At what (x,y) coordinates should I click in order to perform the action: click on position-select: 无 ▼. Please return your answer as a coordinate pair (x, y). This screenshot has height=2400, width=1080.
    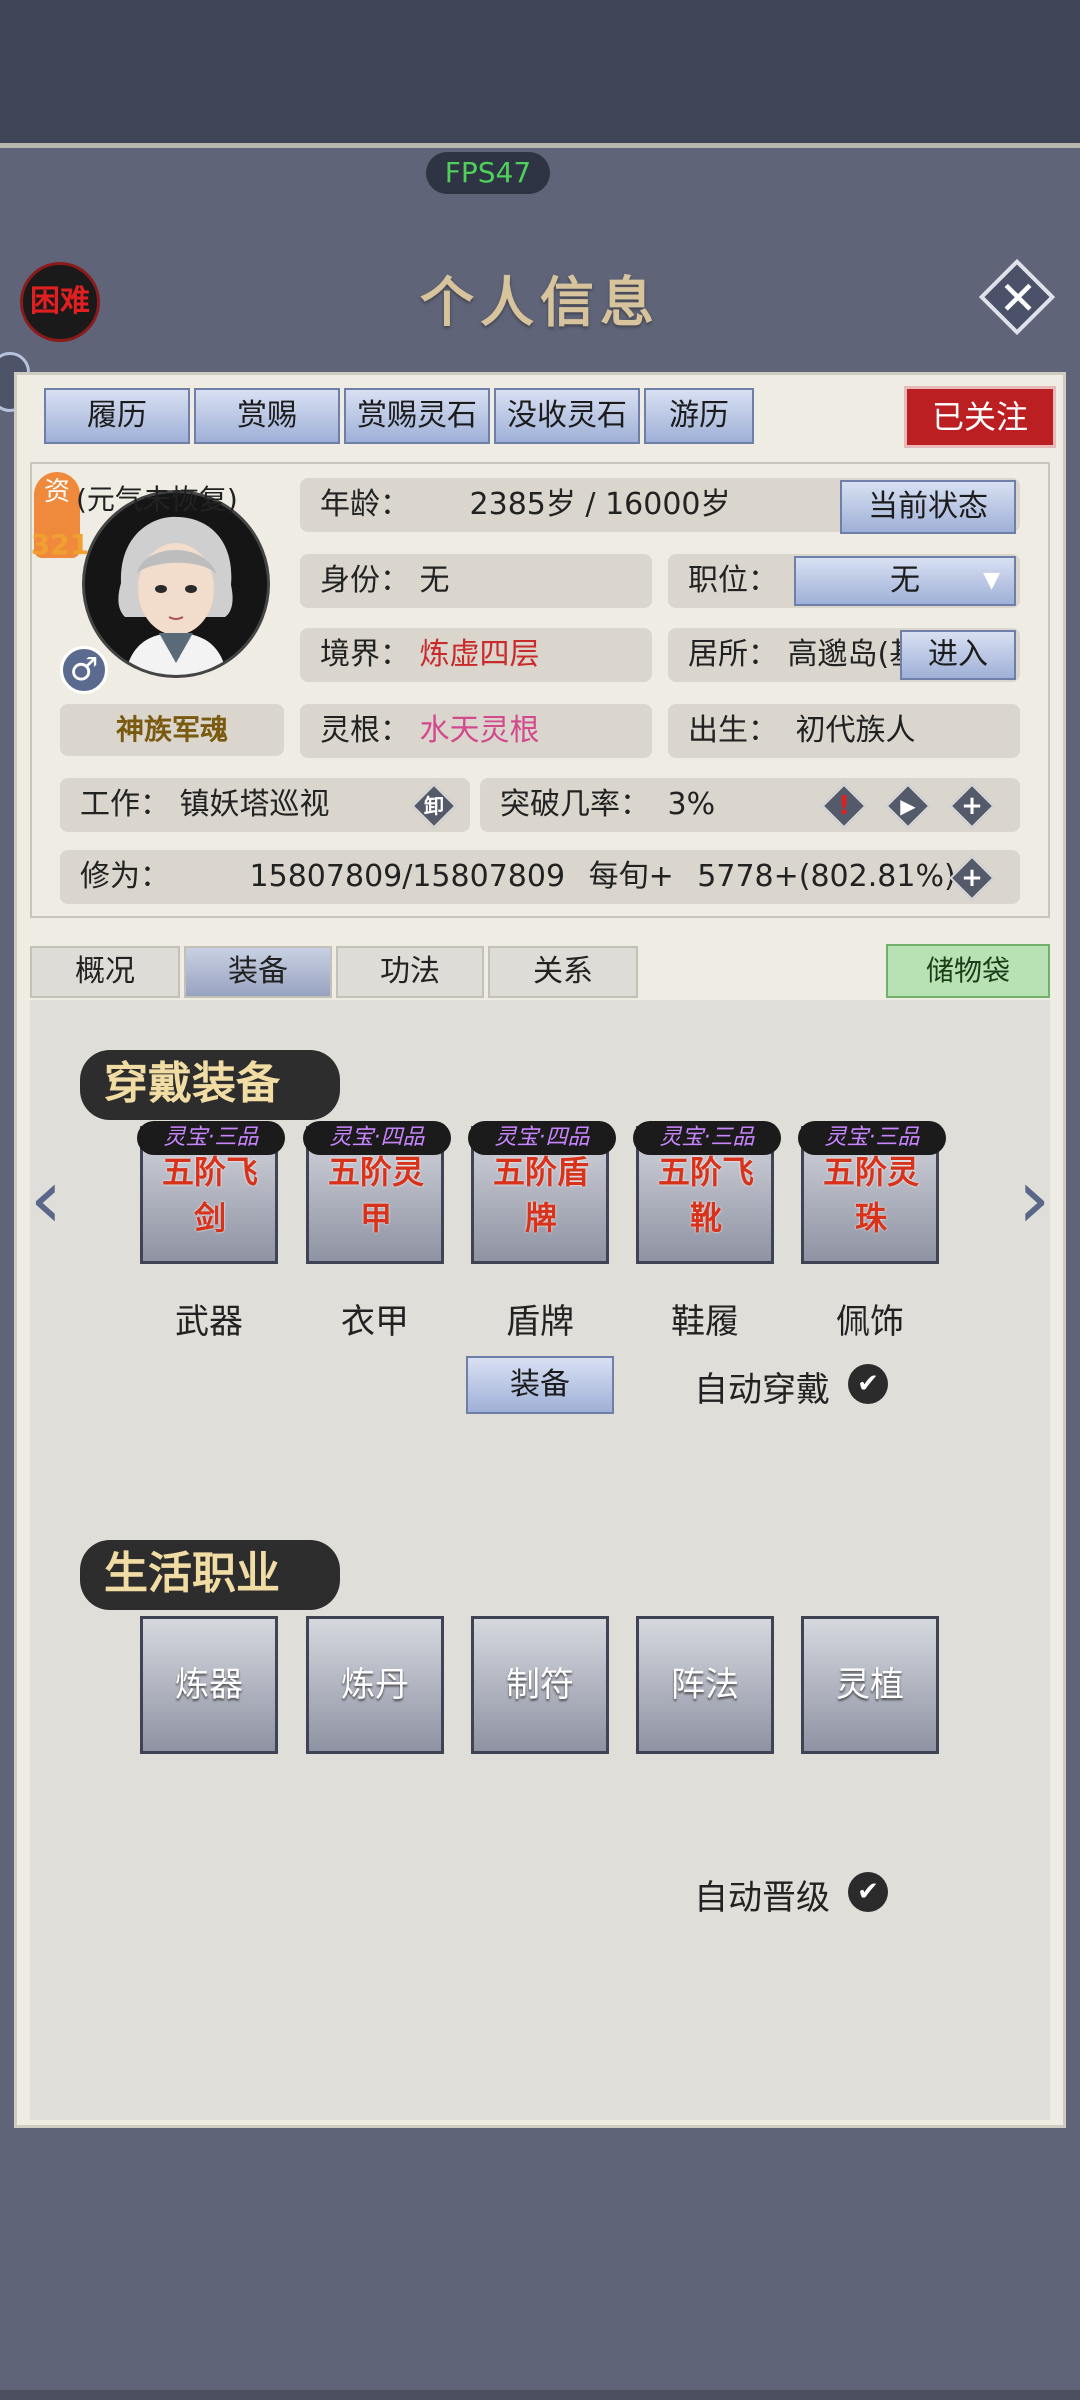
    Looking at the image, I should click on (905, 581).